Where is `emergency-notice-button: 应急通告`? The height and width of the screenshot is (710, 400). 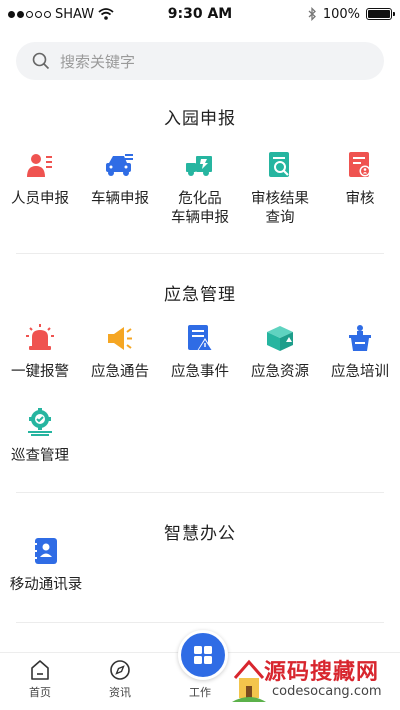
emergency-notice-button: 应急通告 is located at coordinates (120, 352).